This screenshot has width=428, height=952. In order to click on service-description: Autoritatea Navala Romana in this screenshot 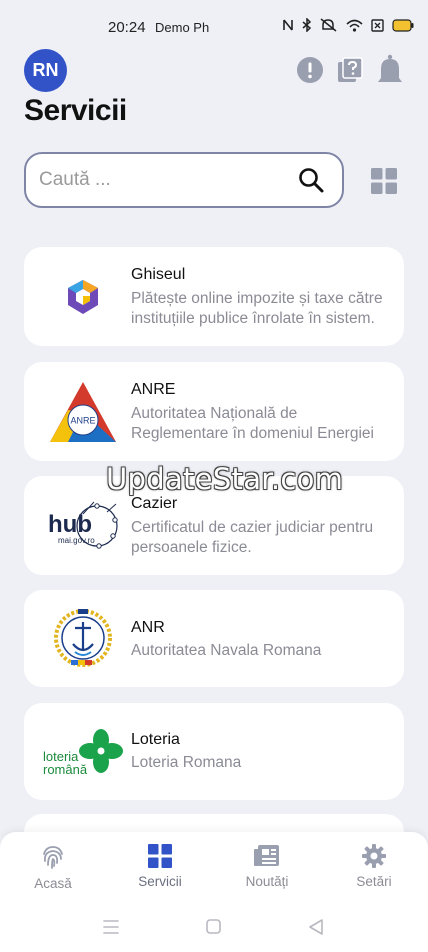, I will do `click(226, 650)`.